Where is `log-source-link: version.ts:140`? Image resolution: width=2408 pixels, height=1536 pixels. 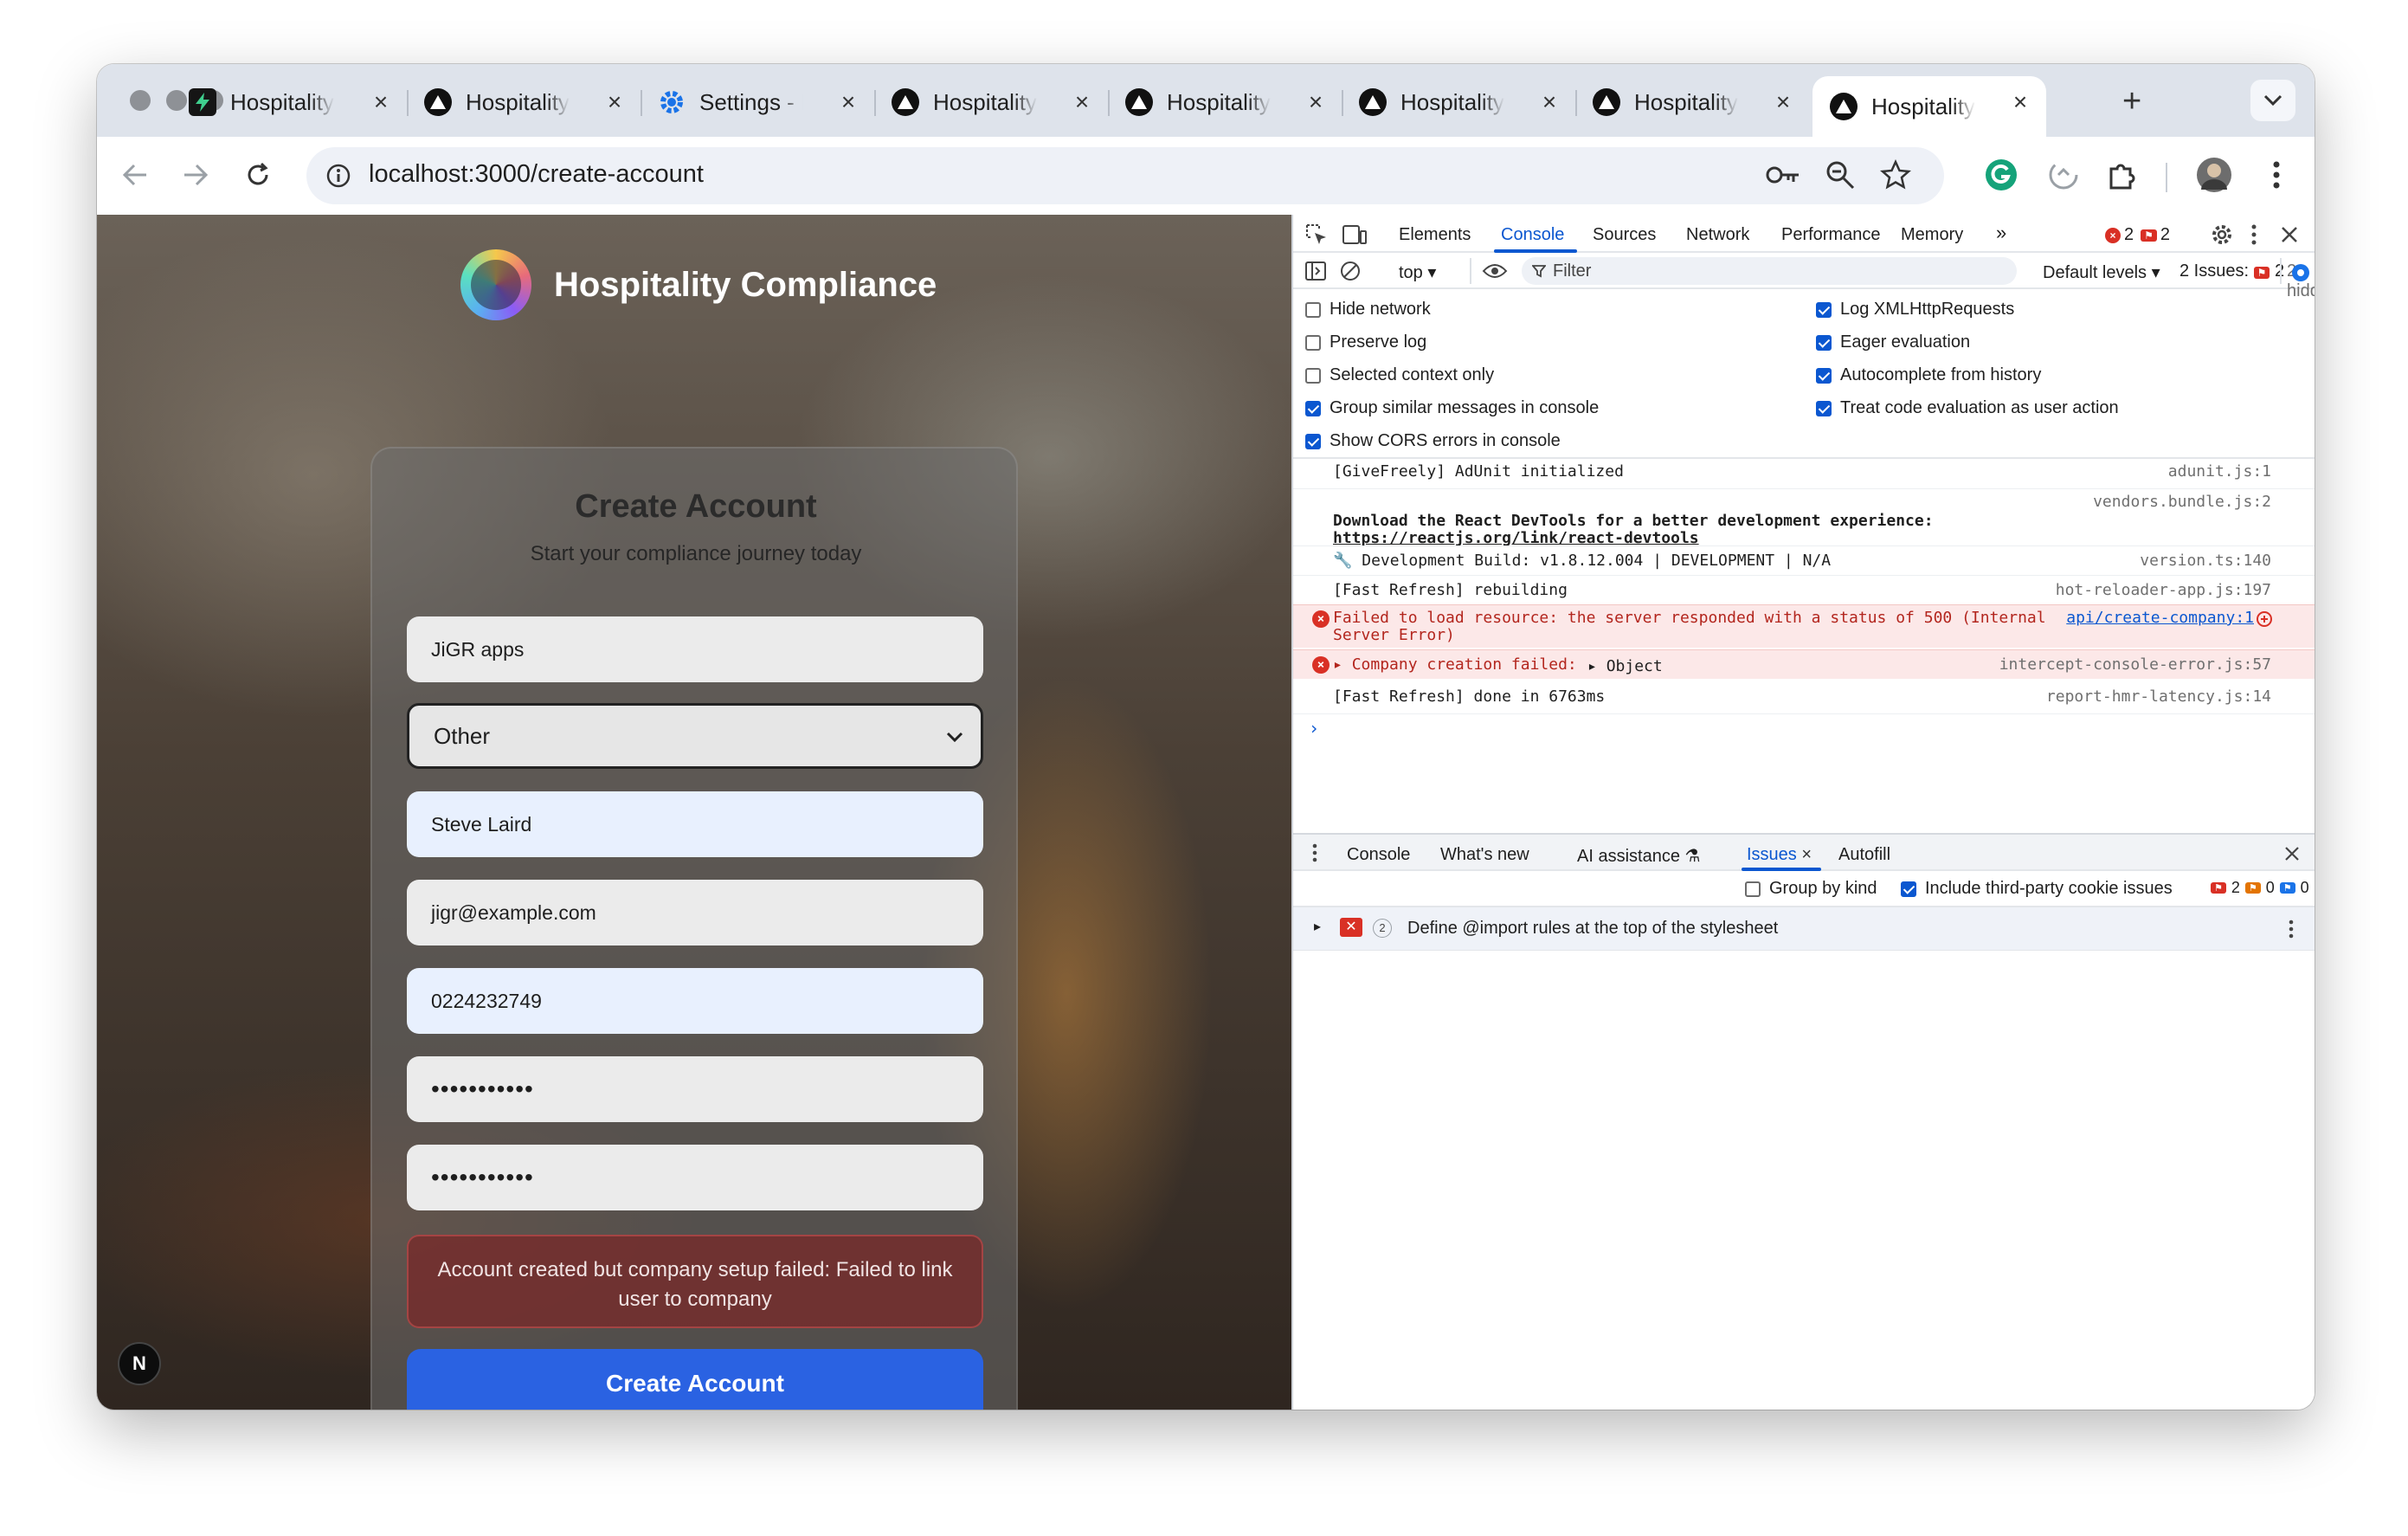
log-source-link: version.ts:140 is located at coordinates (2205, 561).